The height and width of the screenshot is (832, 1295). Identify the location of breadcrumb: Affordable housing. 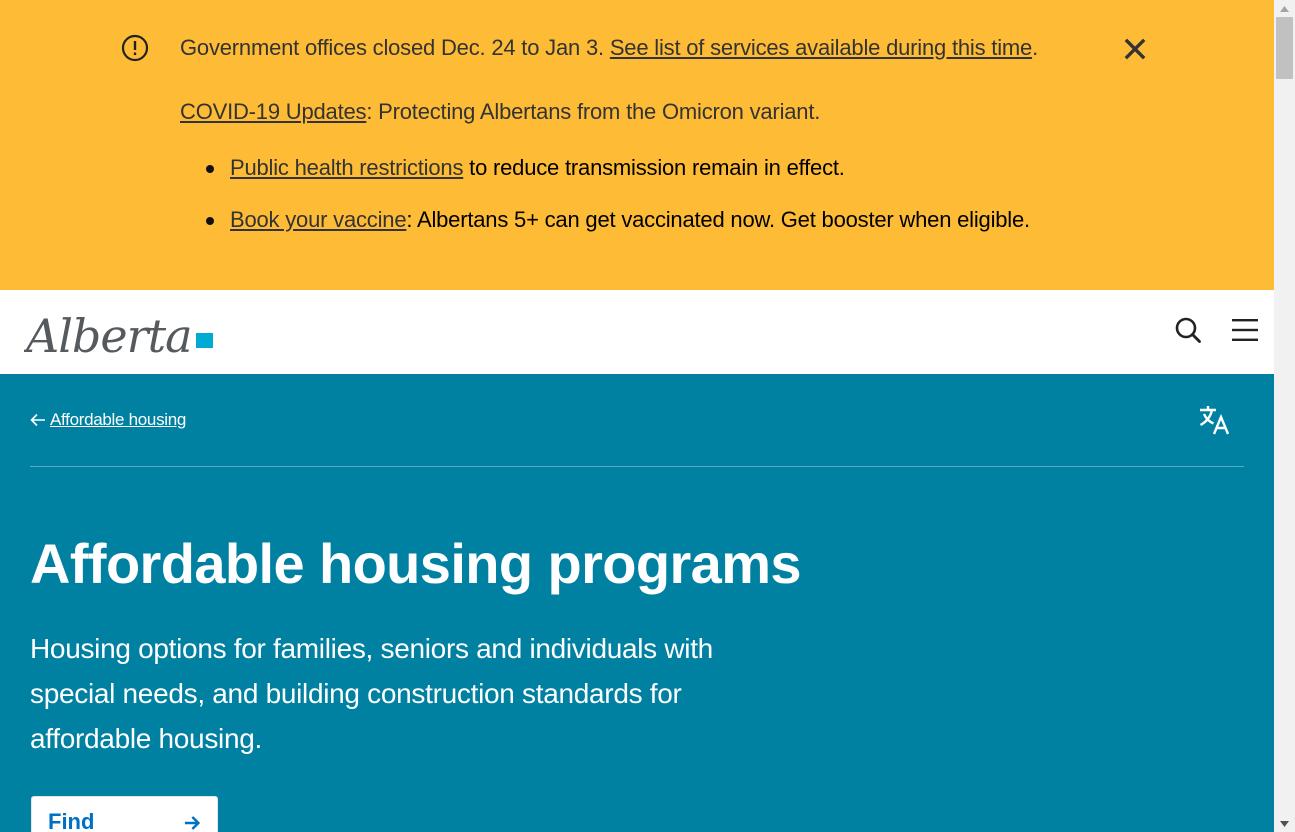
(108, 420).